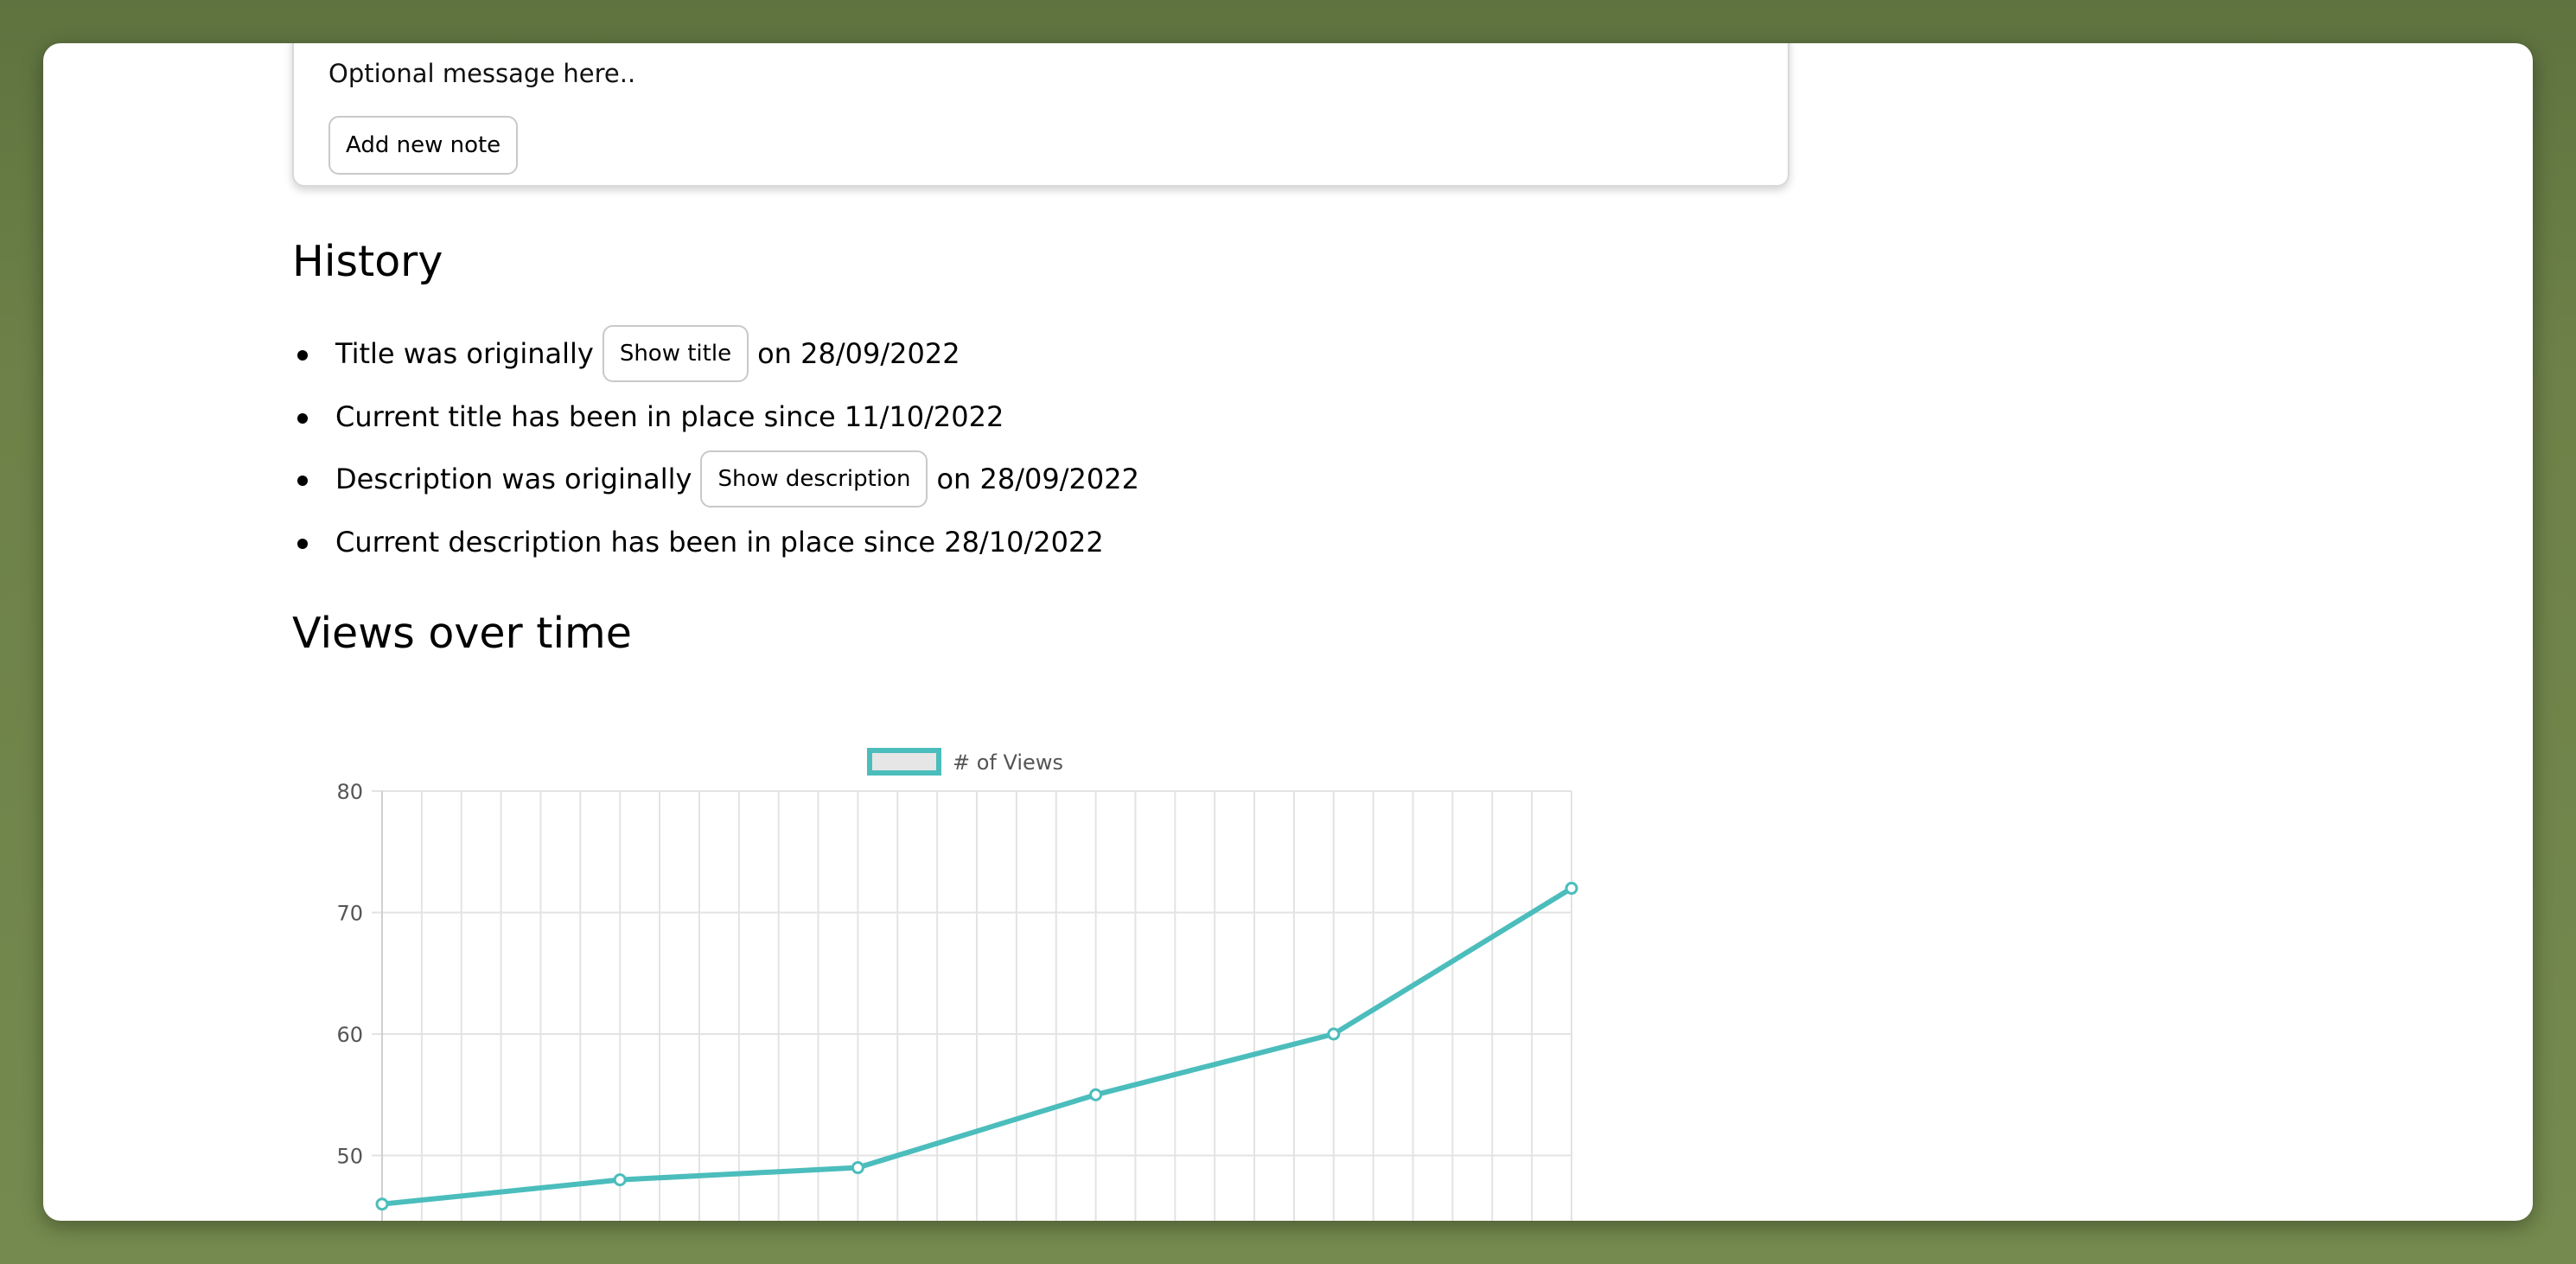 Image resolution: width=2576 pixels, height=1264 pixels. Describe the element at coordinates (482, 73) in the screenshot. I see `note-message: Optional message here..` at that location.